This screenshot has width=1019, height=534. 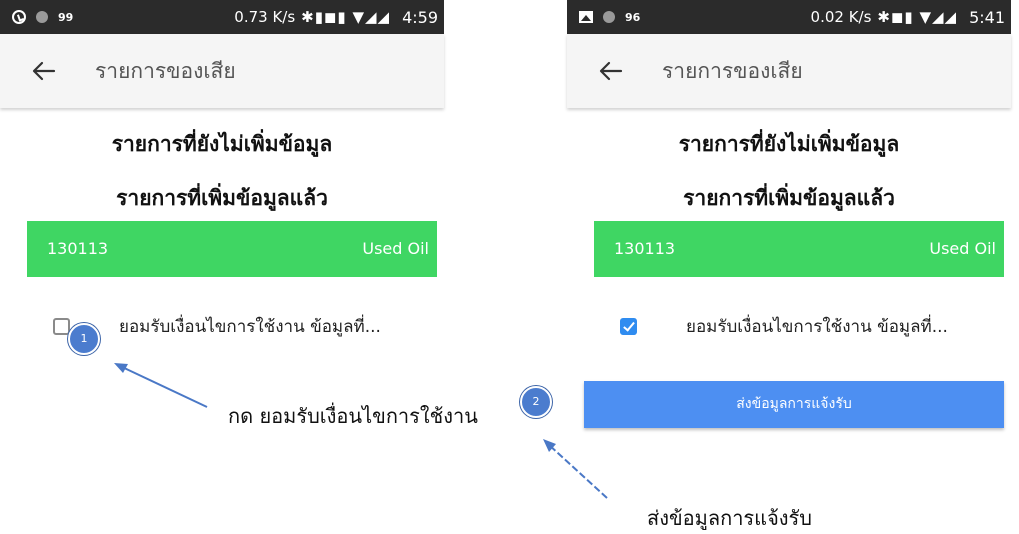 I want to click on status-time: 5:41, so click(x=987, y=17).